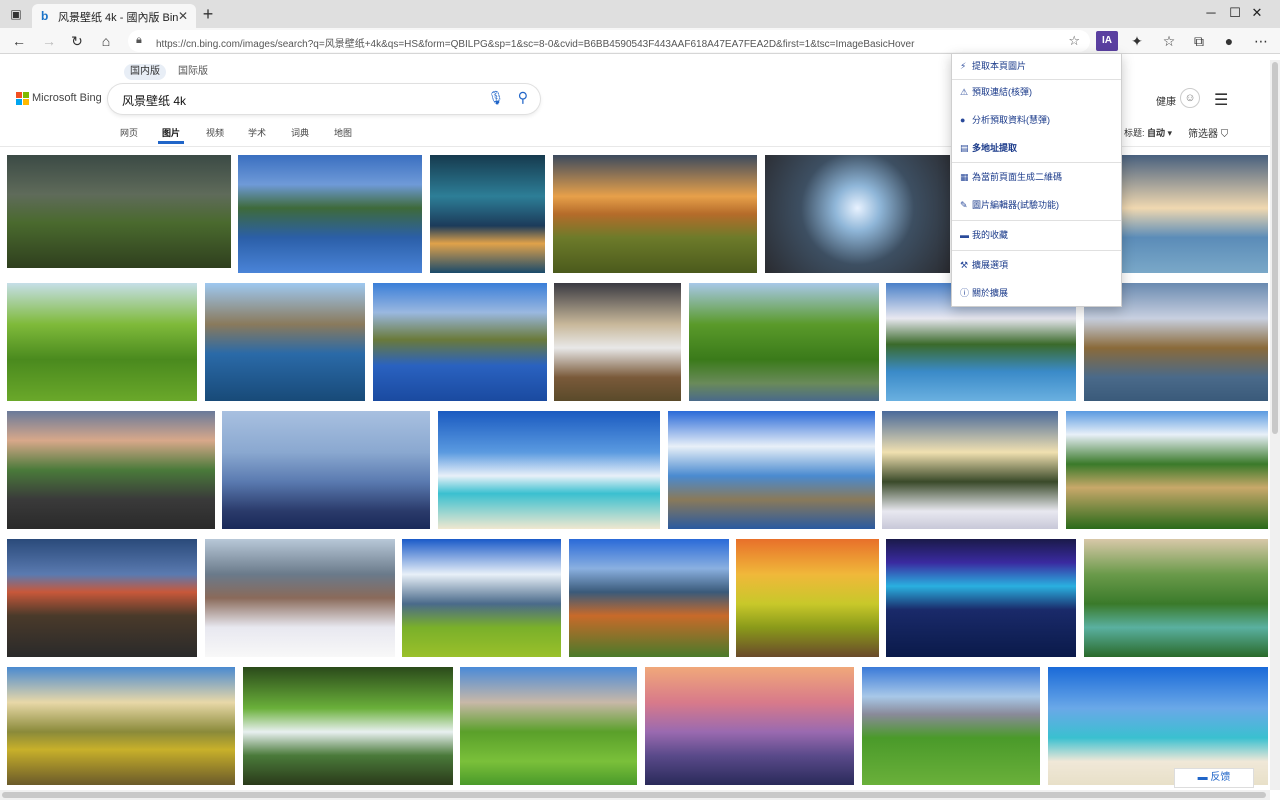  I want to click on browser-tab: b 风景壁纸 4k - 國內版 Bing images ✕, so click(114, 16).